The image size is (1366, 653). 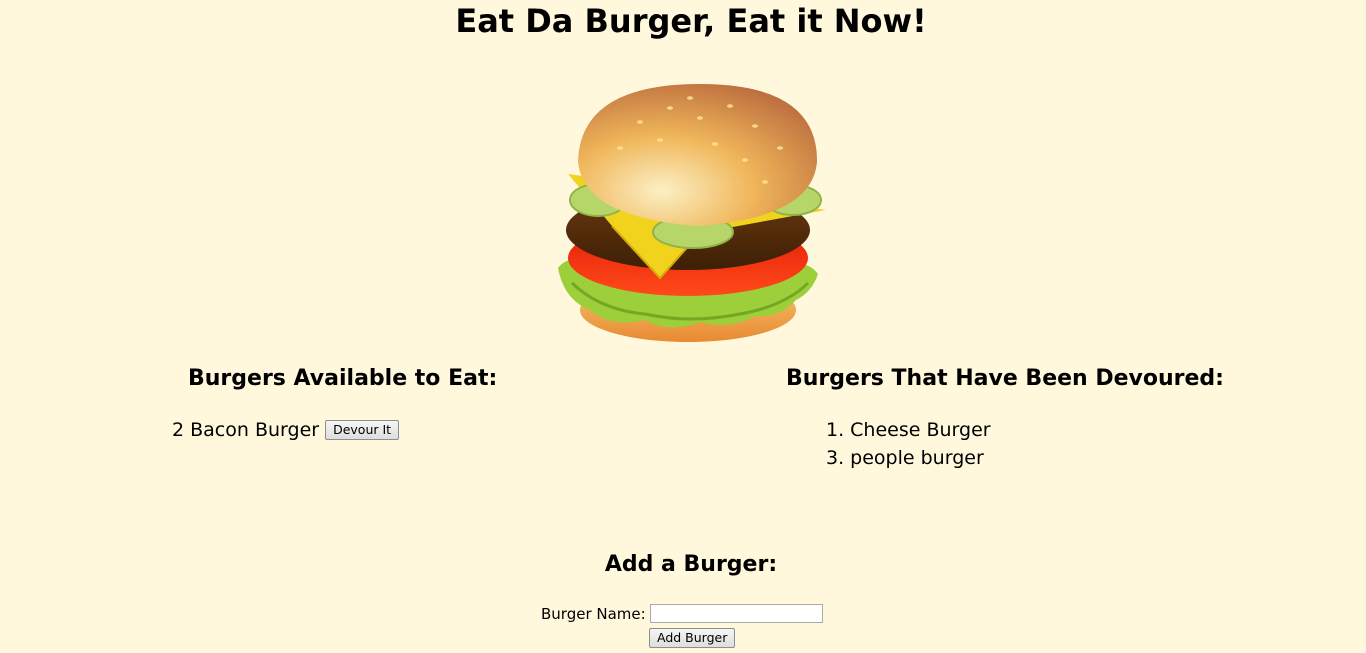 I want to click on burger-name: 2 Bacon Burger, so click(x=246, y=430).